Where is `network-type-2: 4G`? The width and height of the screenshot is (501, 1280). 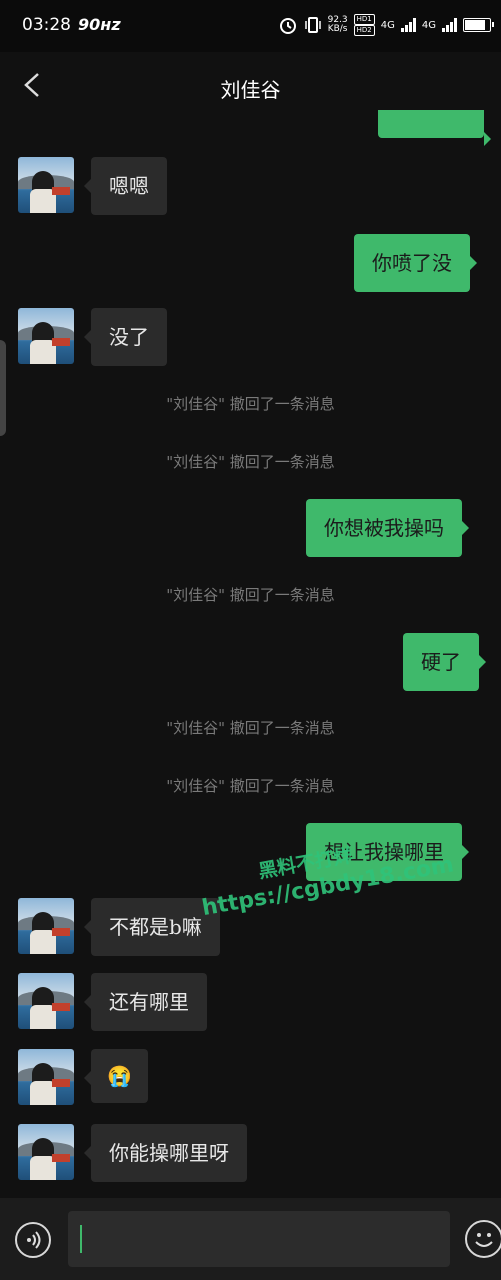
network-type-2: 4G is located at coordinates (428, 25).